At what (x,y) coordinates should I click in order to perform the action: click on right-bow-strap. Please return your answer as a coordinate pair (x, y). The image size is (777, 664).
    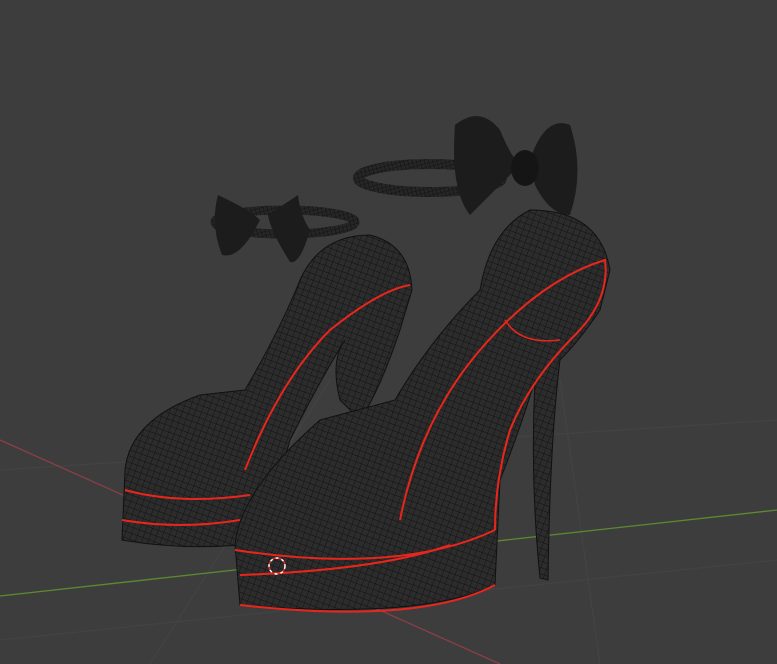
    Looking at the image, I should click on (465, 165).